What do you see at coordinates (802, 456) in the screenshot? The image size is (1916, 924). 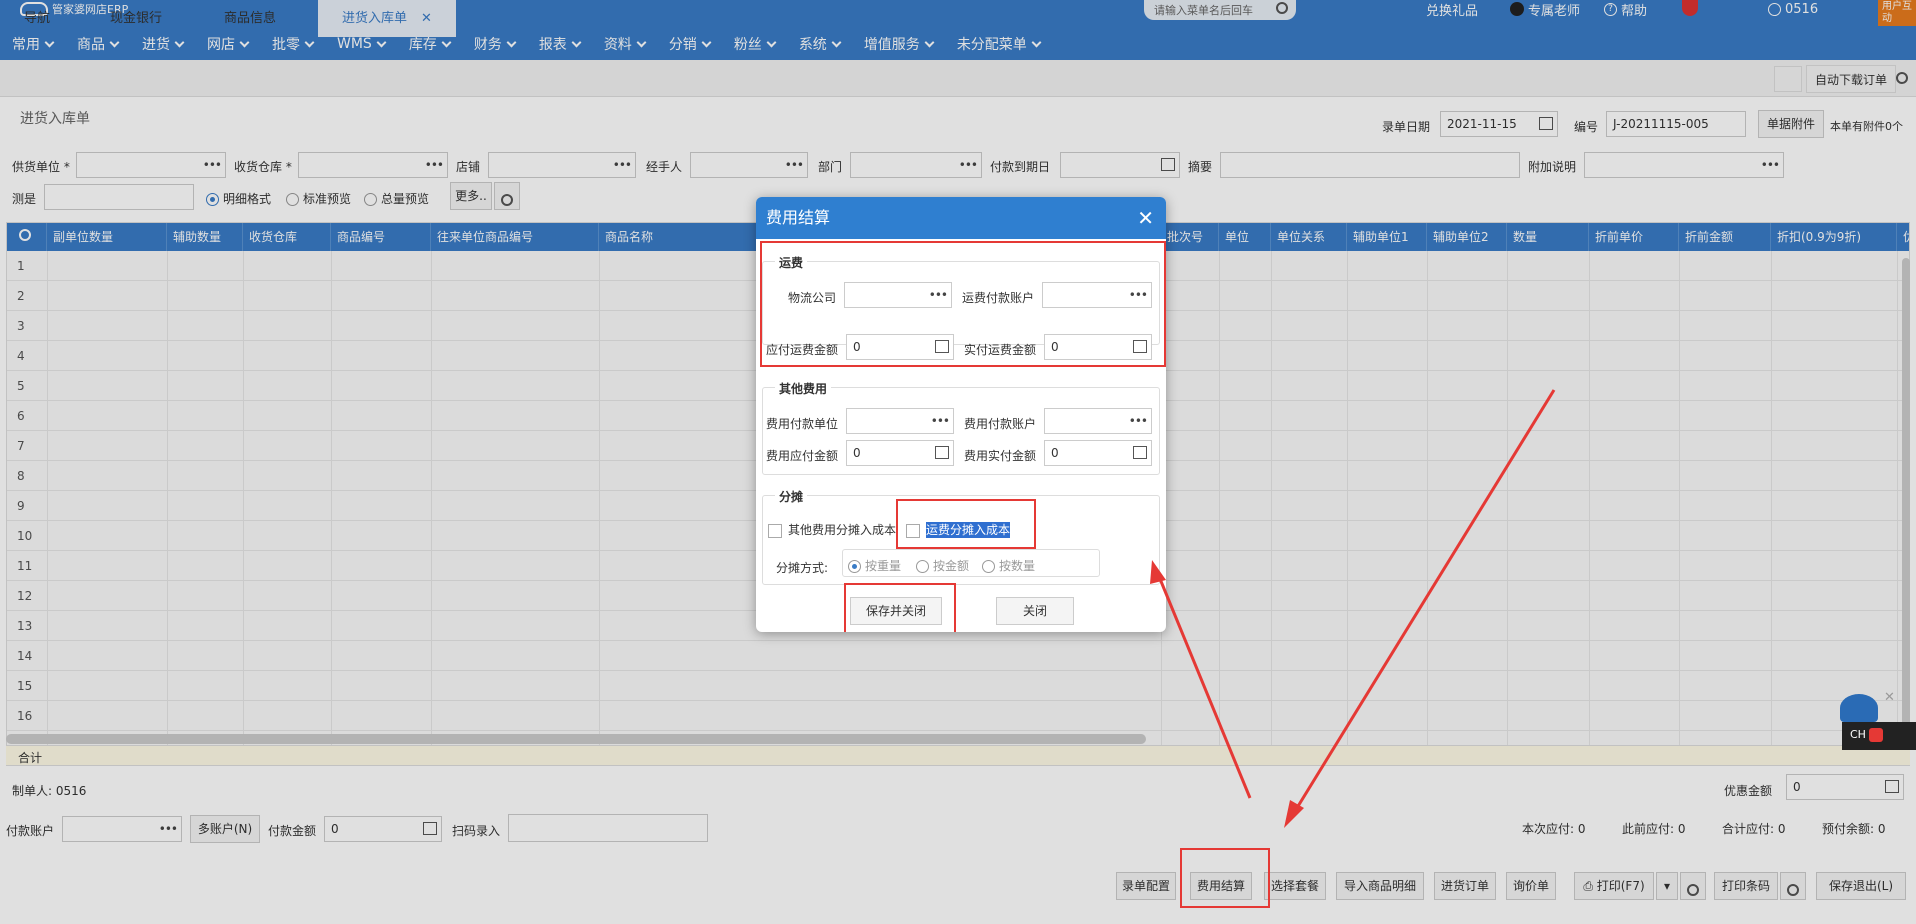 I see `fee-payable-label: 费用应付金额` at bounding box center [802, 456].